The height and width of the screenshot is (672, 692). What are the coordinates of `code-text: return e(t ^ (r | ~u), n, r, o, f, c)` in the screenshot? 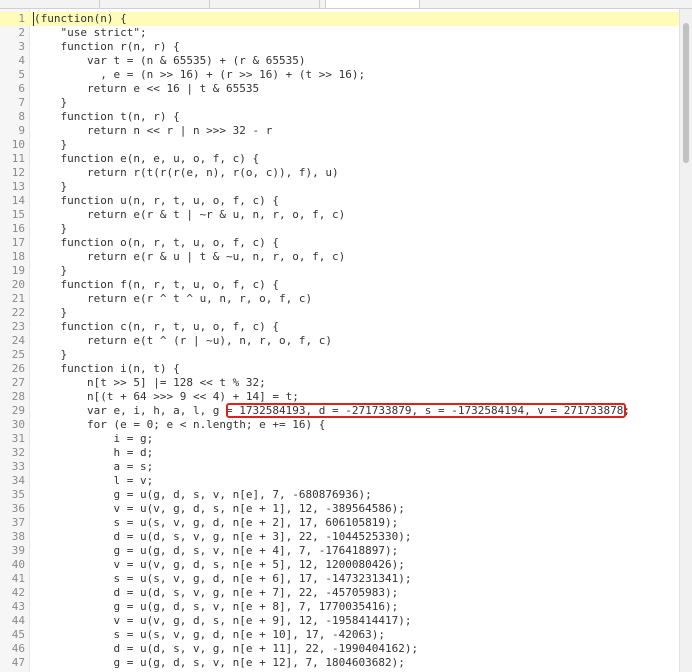 It's located at (183, 340).